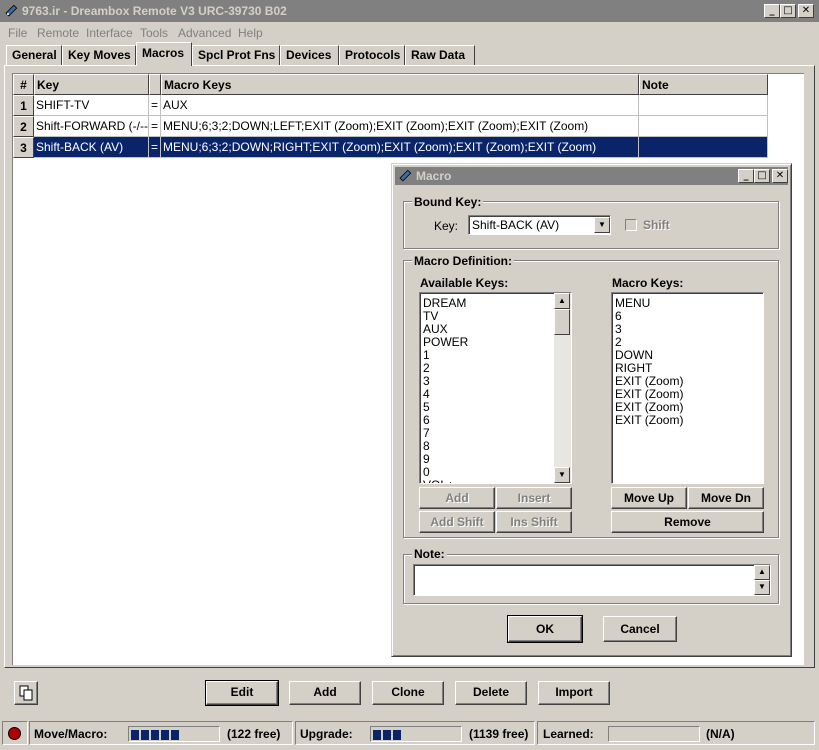  Describe the element at coordinates (23, 84) in the screenshot. I see `column-header-number: #` at that location.